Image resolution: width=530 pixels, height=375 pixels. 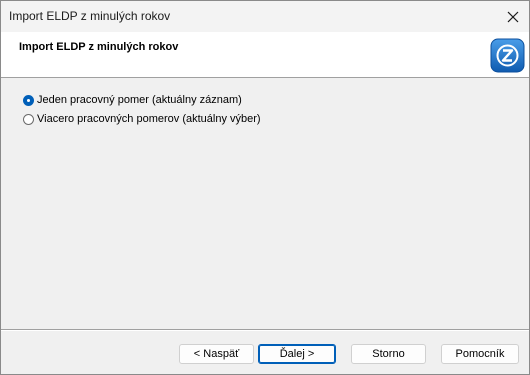 I want to click on close-icon, so click(x=513, y=16).